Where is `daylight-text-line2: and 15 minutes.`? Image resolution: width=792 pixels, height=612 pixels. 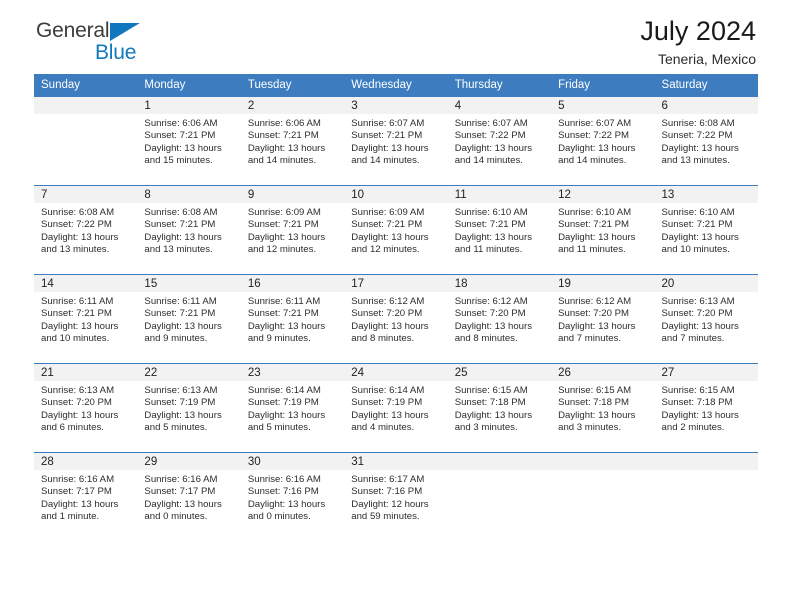
daylight-text-line2: and 15 minutes. is located at coordinates (178, 161).